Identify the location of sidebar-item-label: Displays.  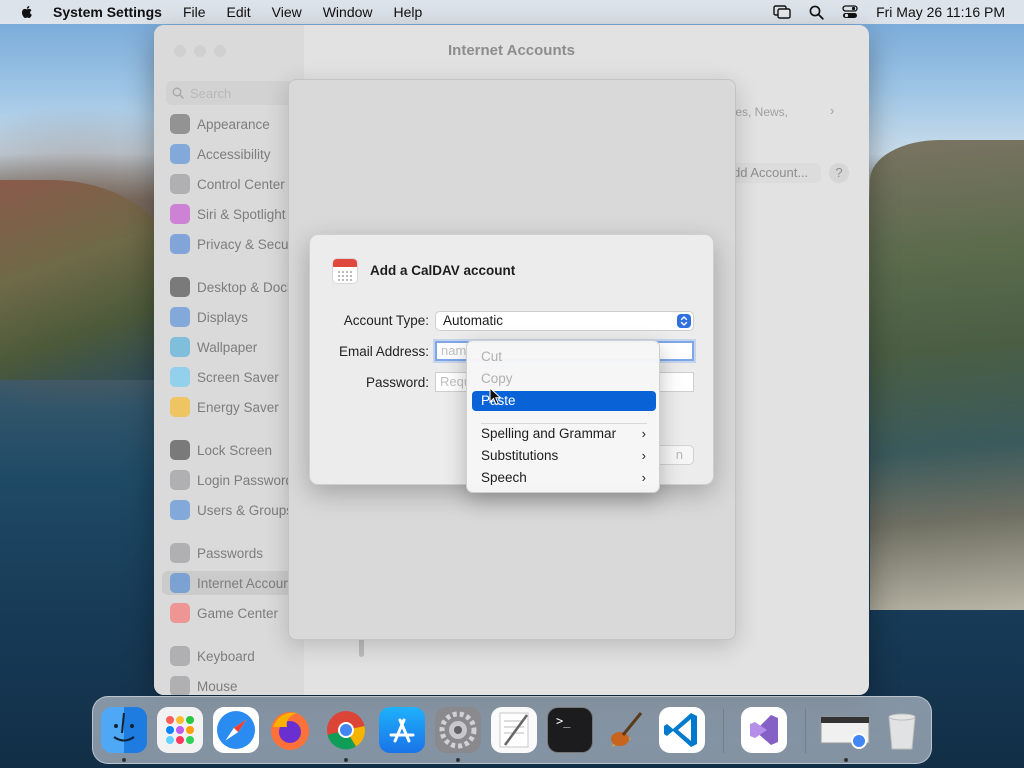
(223, 317).